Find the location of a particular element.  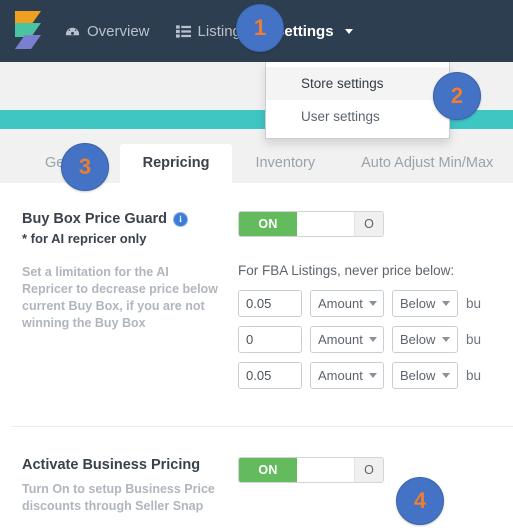

info-icon: i is located at coordinates (181, 219).